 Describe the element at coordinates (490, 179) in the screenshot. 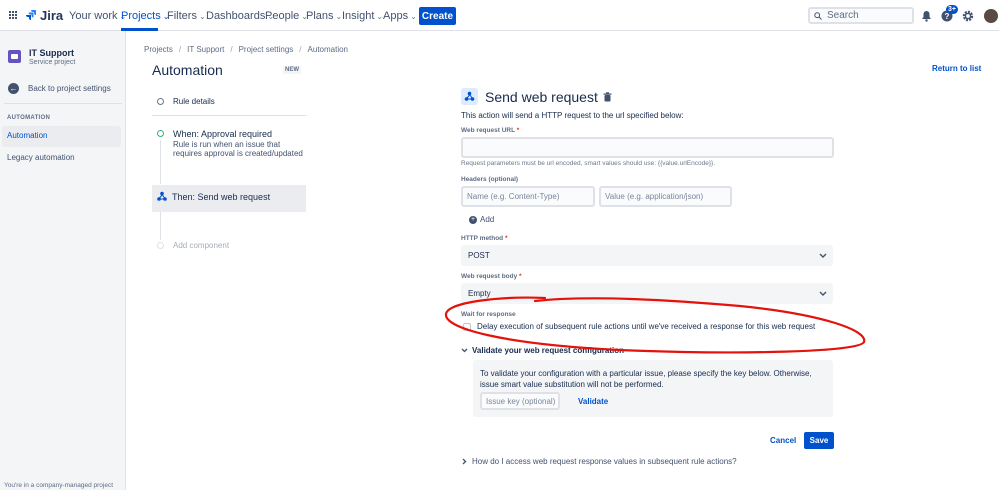

I see `headers-label: Headers (optional)` at that location.